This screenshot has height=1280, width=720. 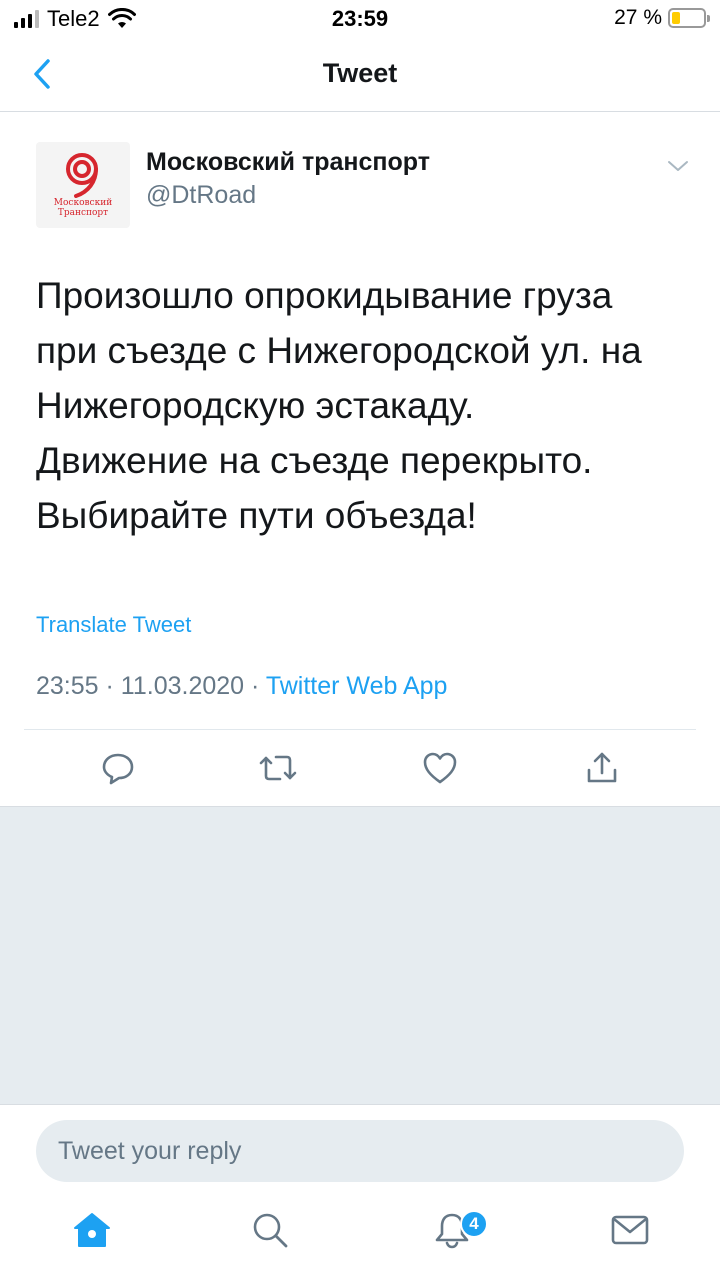 I want to click on tweet-text-line: Нижегородскую эстакаду., so click(x=255, y=405).